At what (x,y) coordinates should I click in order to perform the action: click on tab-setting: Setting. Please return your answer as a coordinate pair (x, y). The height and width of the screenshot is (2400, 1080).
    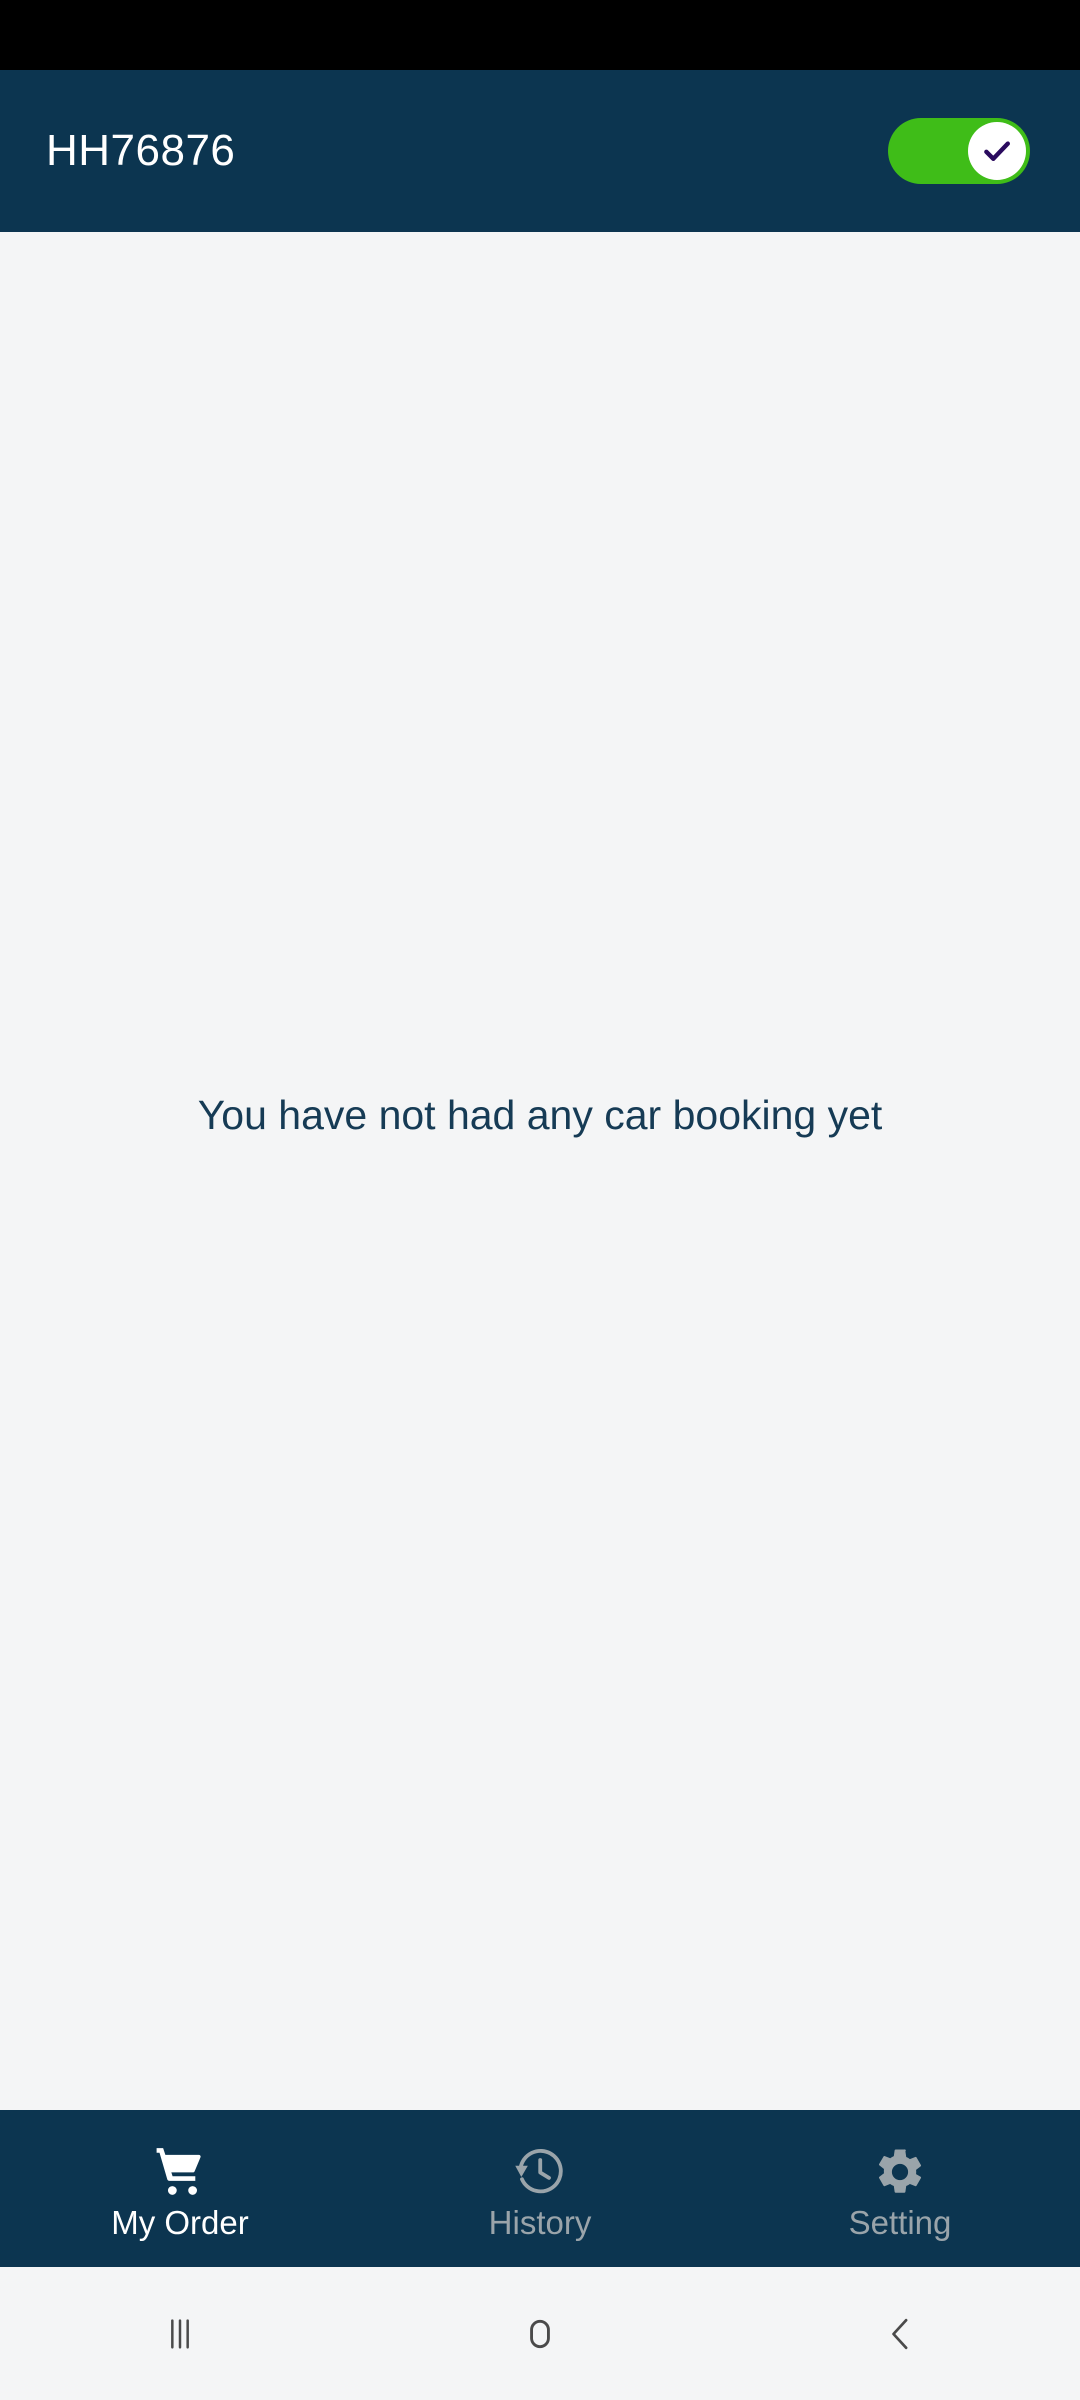
    Looking at the image, I should click on (900, 2188).